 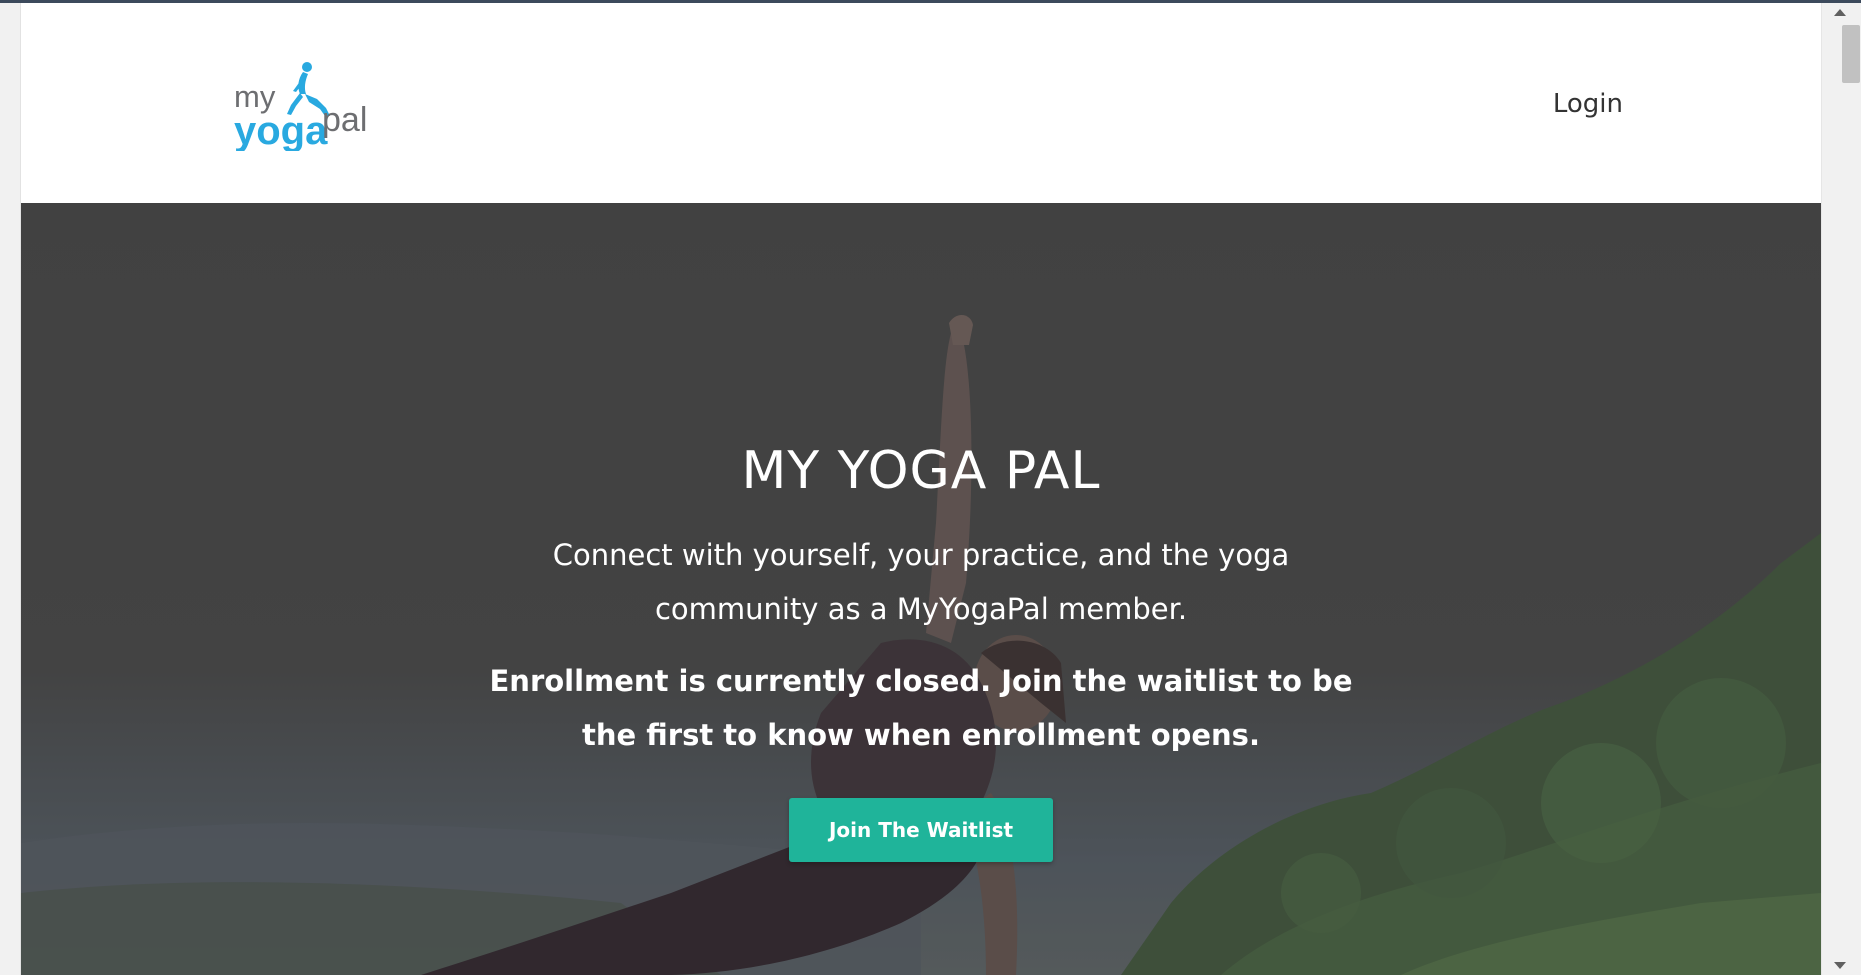 I want to click on logo-word-pal: pal, so click(x=344, y=120).